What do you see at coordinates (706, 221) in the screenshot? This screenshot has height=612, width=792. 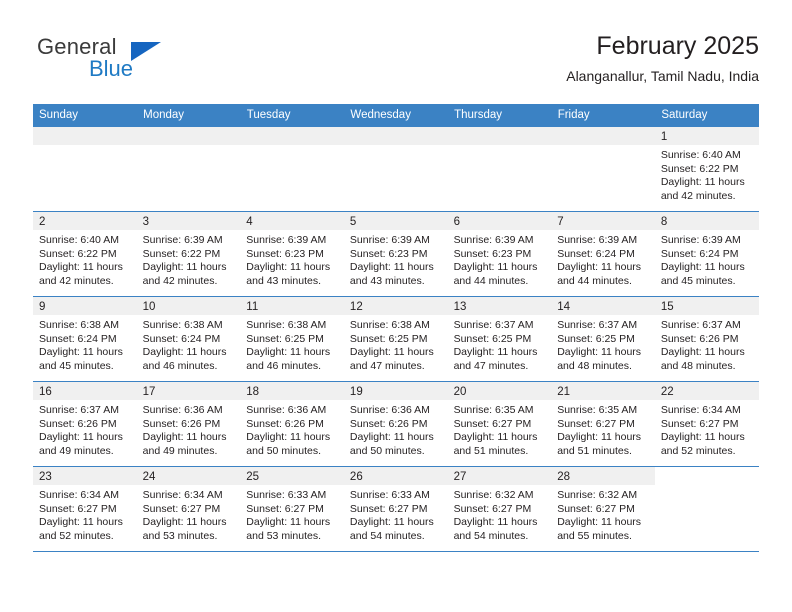 I see `day-number: 8` at bounding box center [706, 221].